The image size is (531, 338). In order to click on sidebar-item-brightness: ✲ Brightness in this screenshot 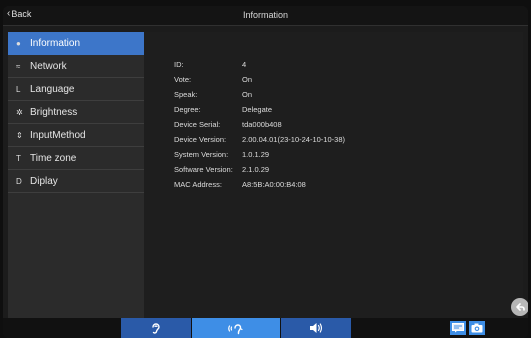, I will do `click(76, 112)`.